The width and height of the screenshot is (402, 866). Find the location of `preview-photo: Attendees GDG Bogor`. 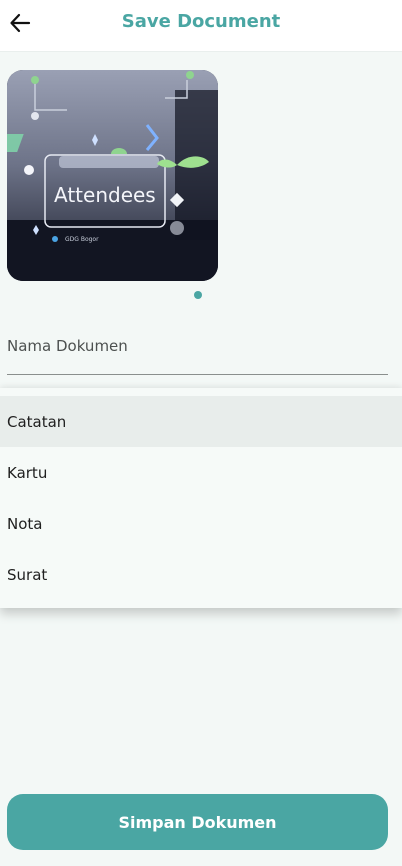

preview-photo: Attendees GDG Bogor is located at coordinates (112, 175).